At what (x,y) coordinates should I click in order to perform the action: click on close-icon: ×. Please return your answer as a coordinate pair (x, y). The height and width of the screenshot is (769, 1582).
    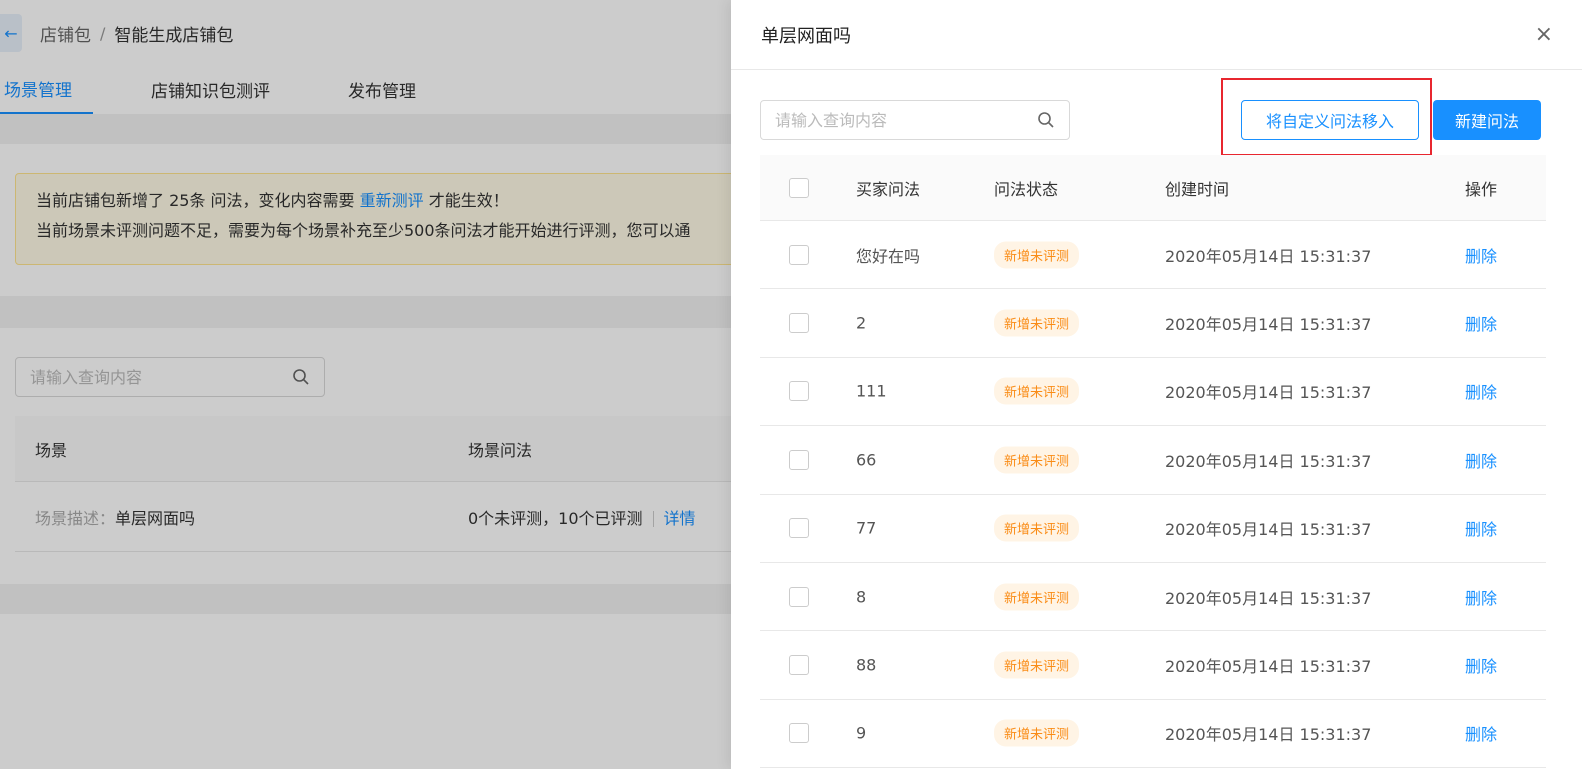
    Looking at the image, I should click on (1544, 34).